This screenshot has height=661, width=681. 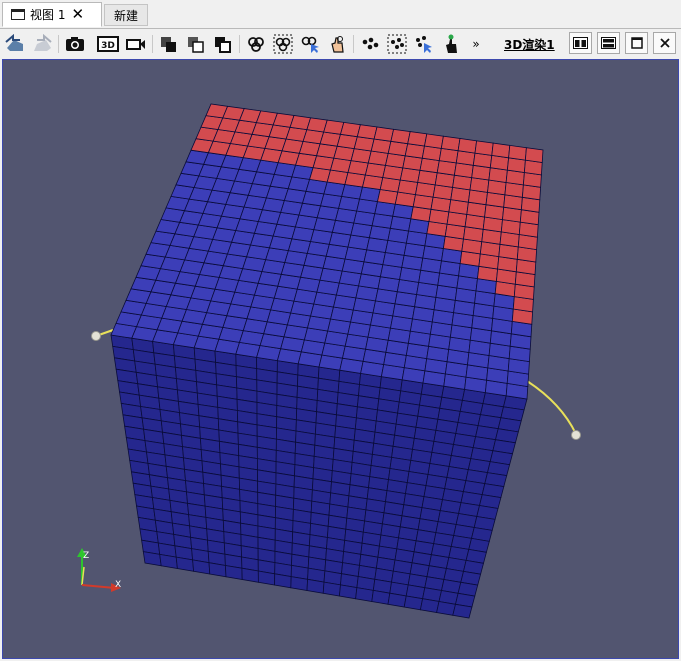 I want to click on tab-view-1: 视图 1 ✕, so click(x=52, y=14).